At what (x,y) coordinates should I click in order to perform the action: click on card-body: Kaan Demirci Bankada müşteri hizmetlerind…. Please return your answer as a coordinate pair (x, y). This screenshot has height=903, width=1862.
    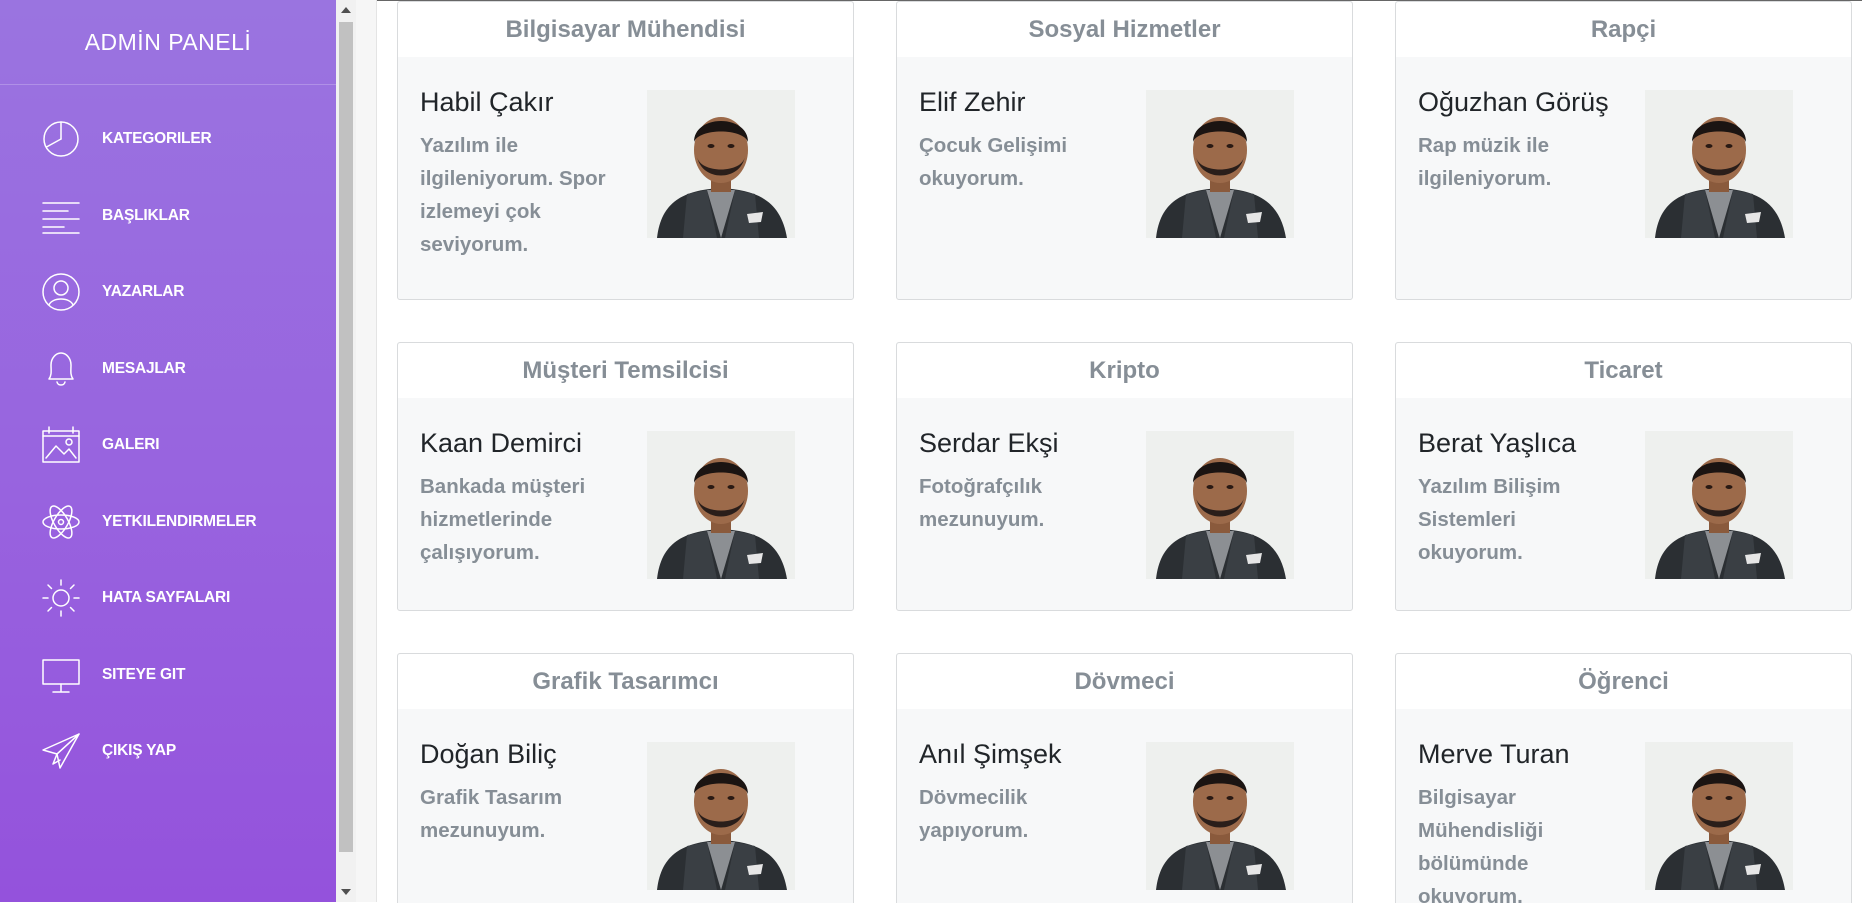
    Looking at the image, I should click on (625, 493).